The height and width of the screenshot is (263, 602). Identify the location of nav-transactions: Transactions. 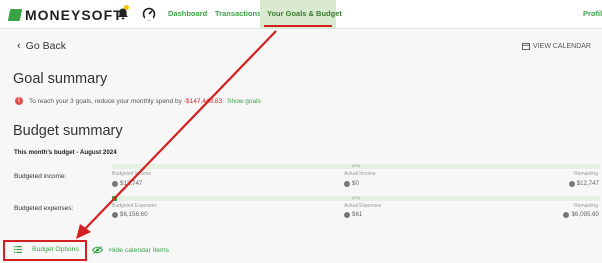
(238, 13).